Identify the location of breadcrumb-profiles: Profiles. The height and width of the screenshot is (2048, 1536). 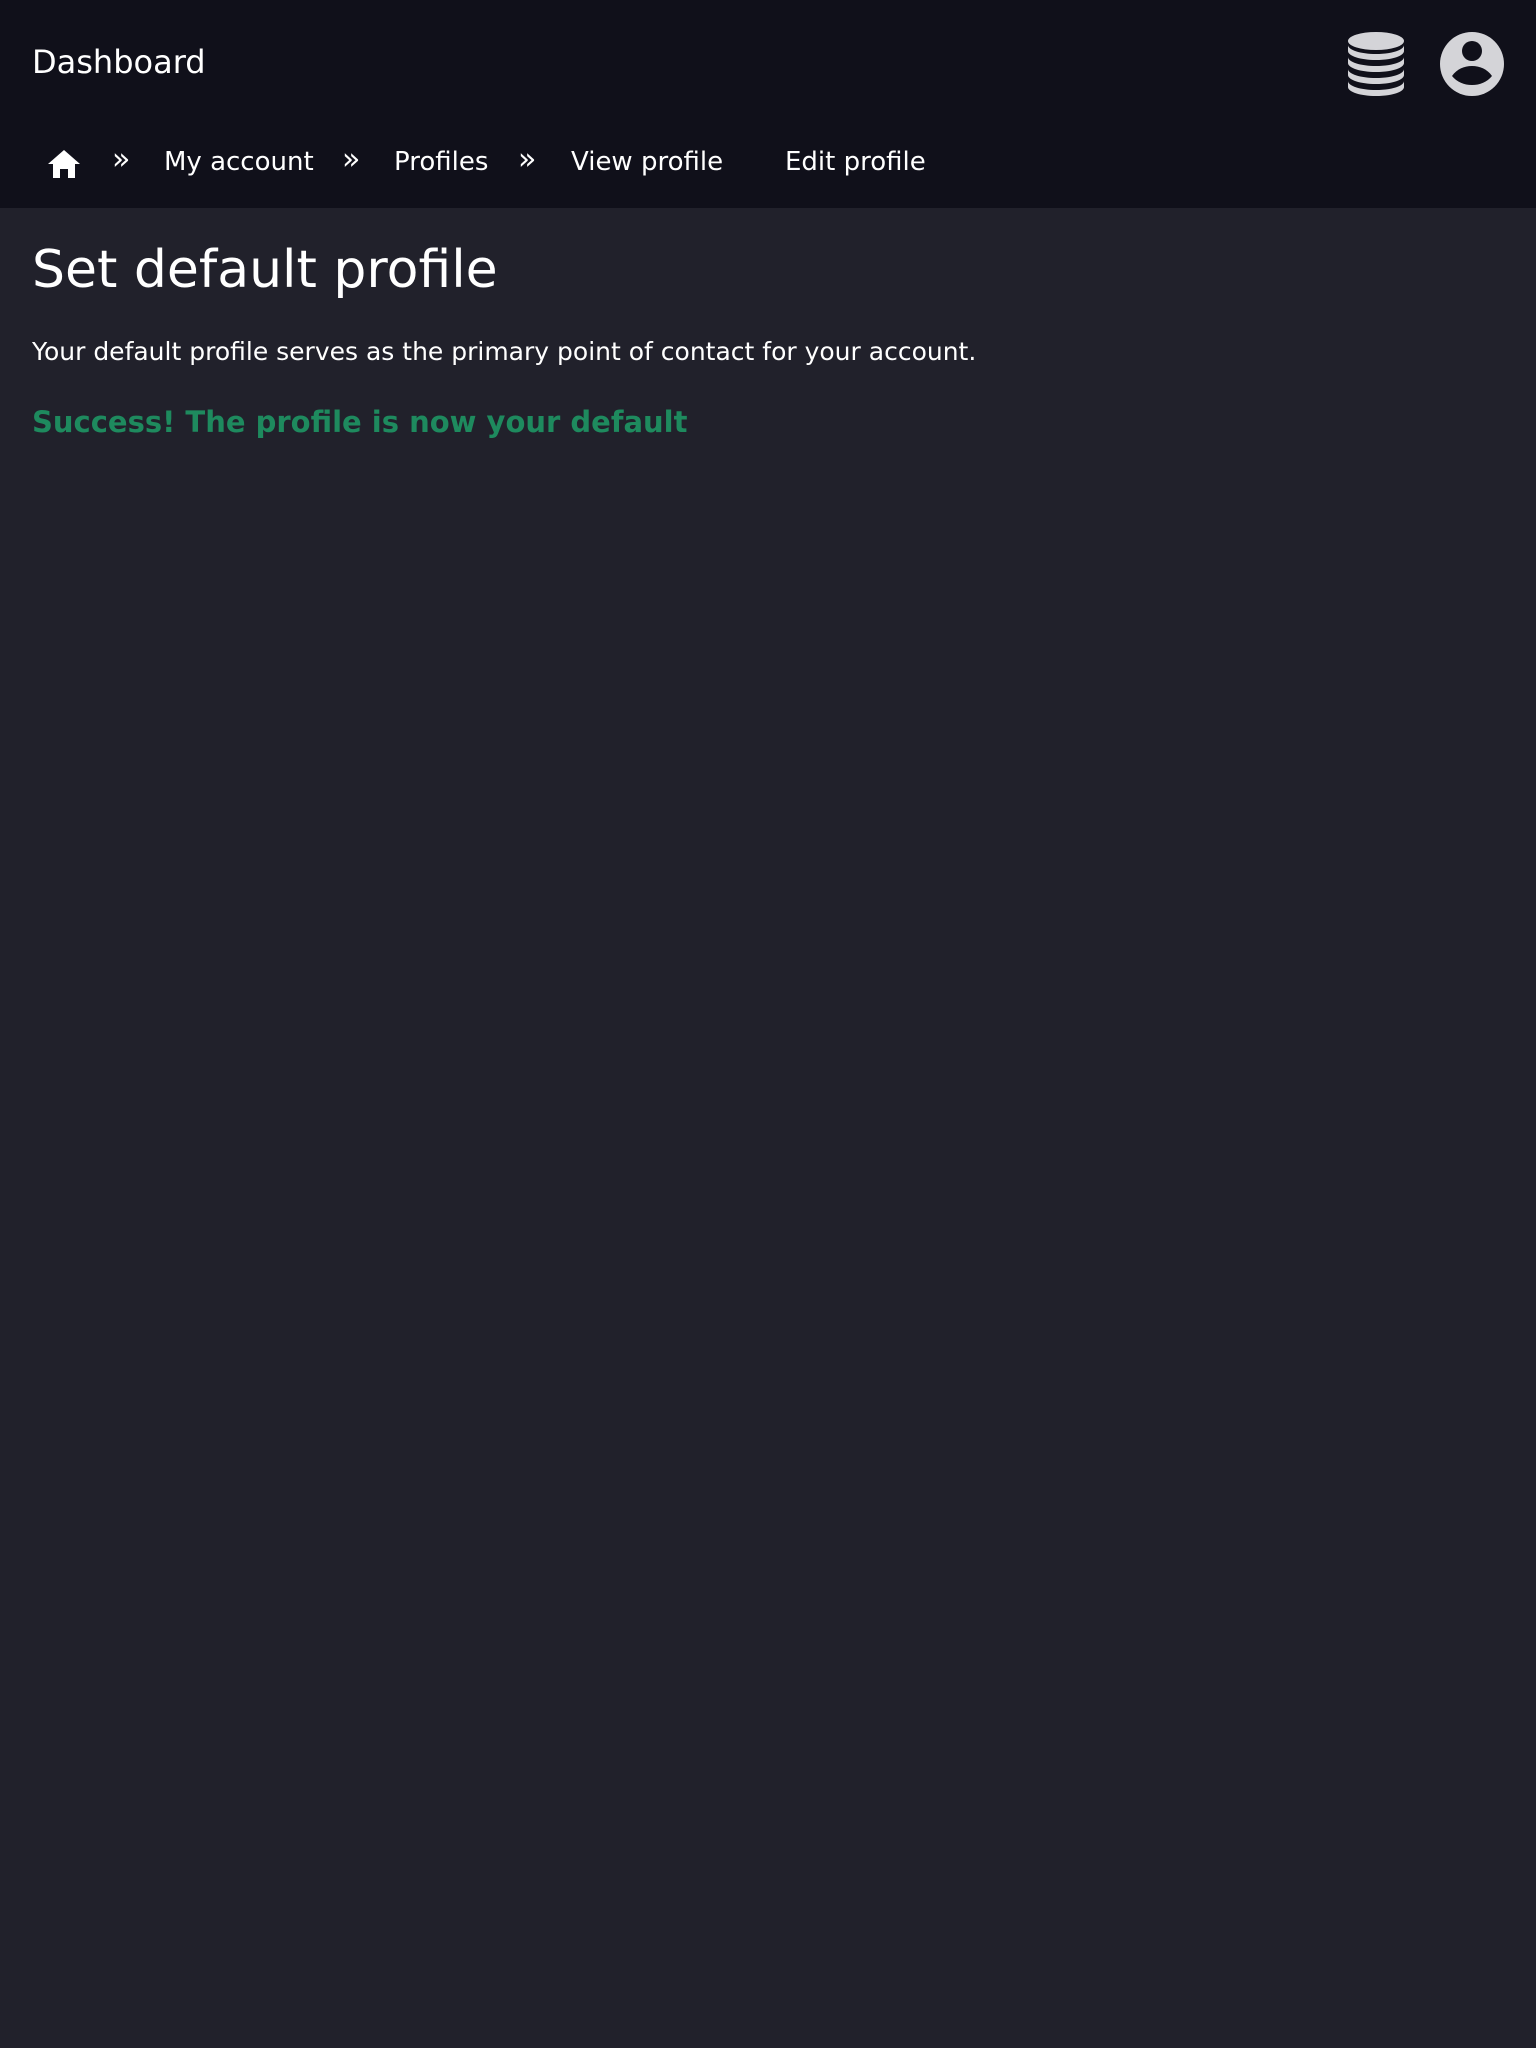
(441, 162).